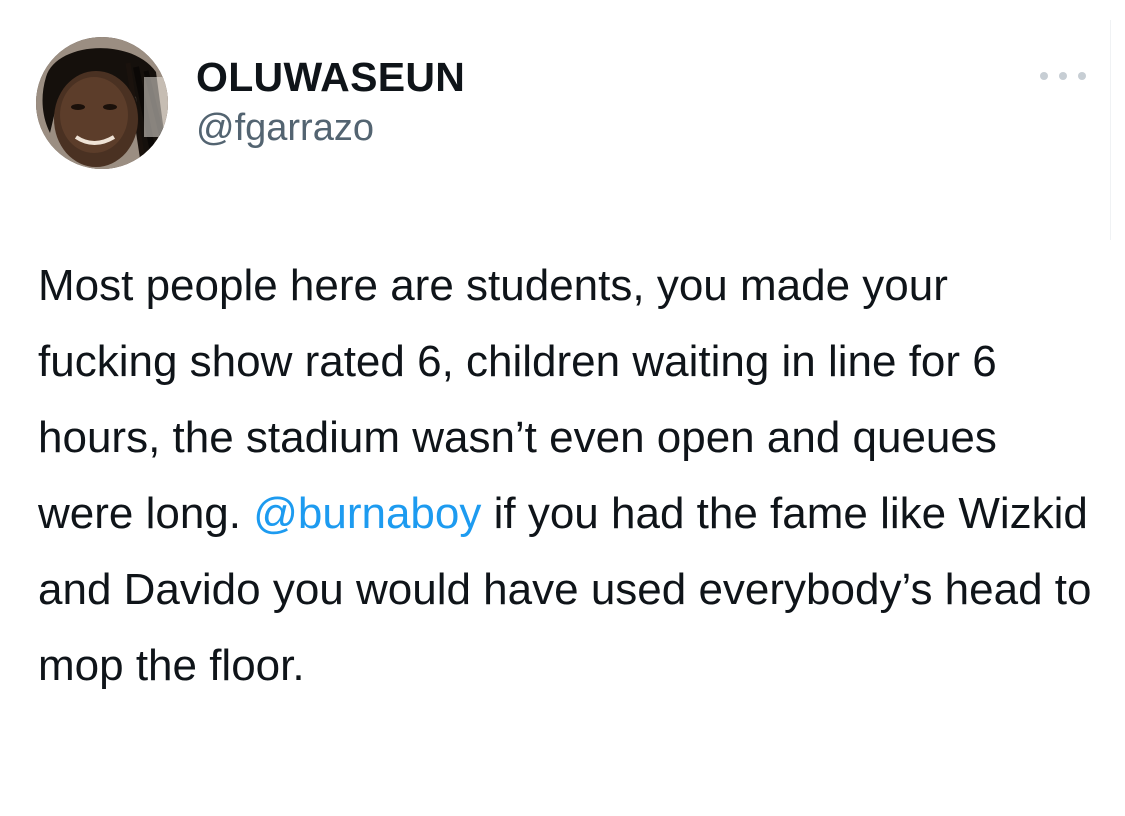  I want to click on avatar, so click(102, 103).